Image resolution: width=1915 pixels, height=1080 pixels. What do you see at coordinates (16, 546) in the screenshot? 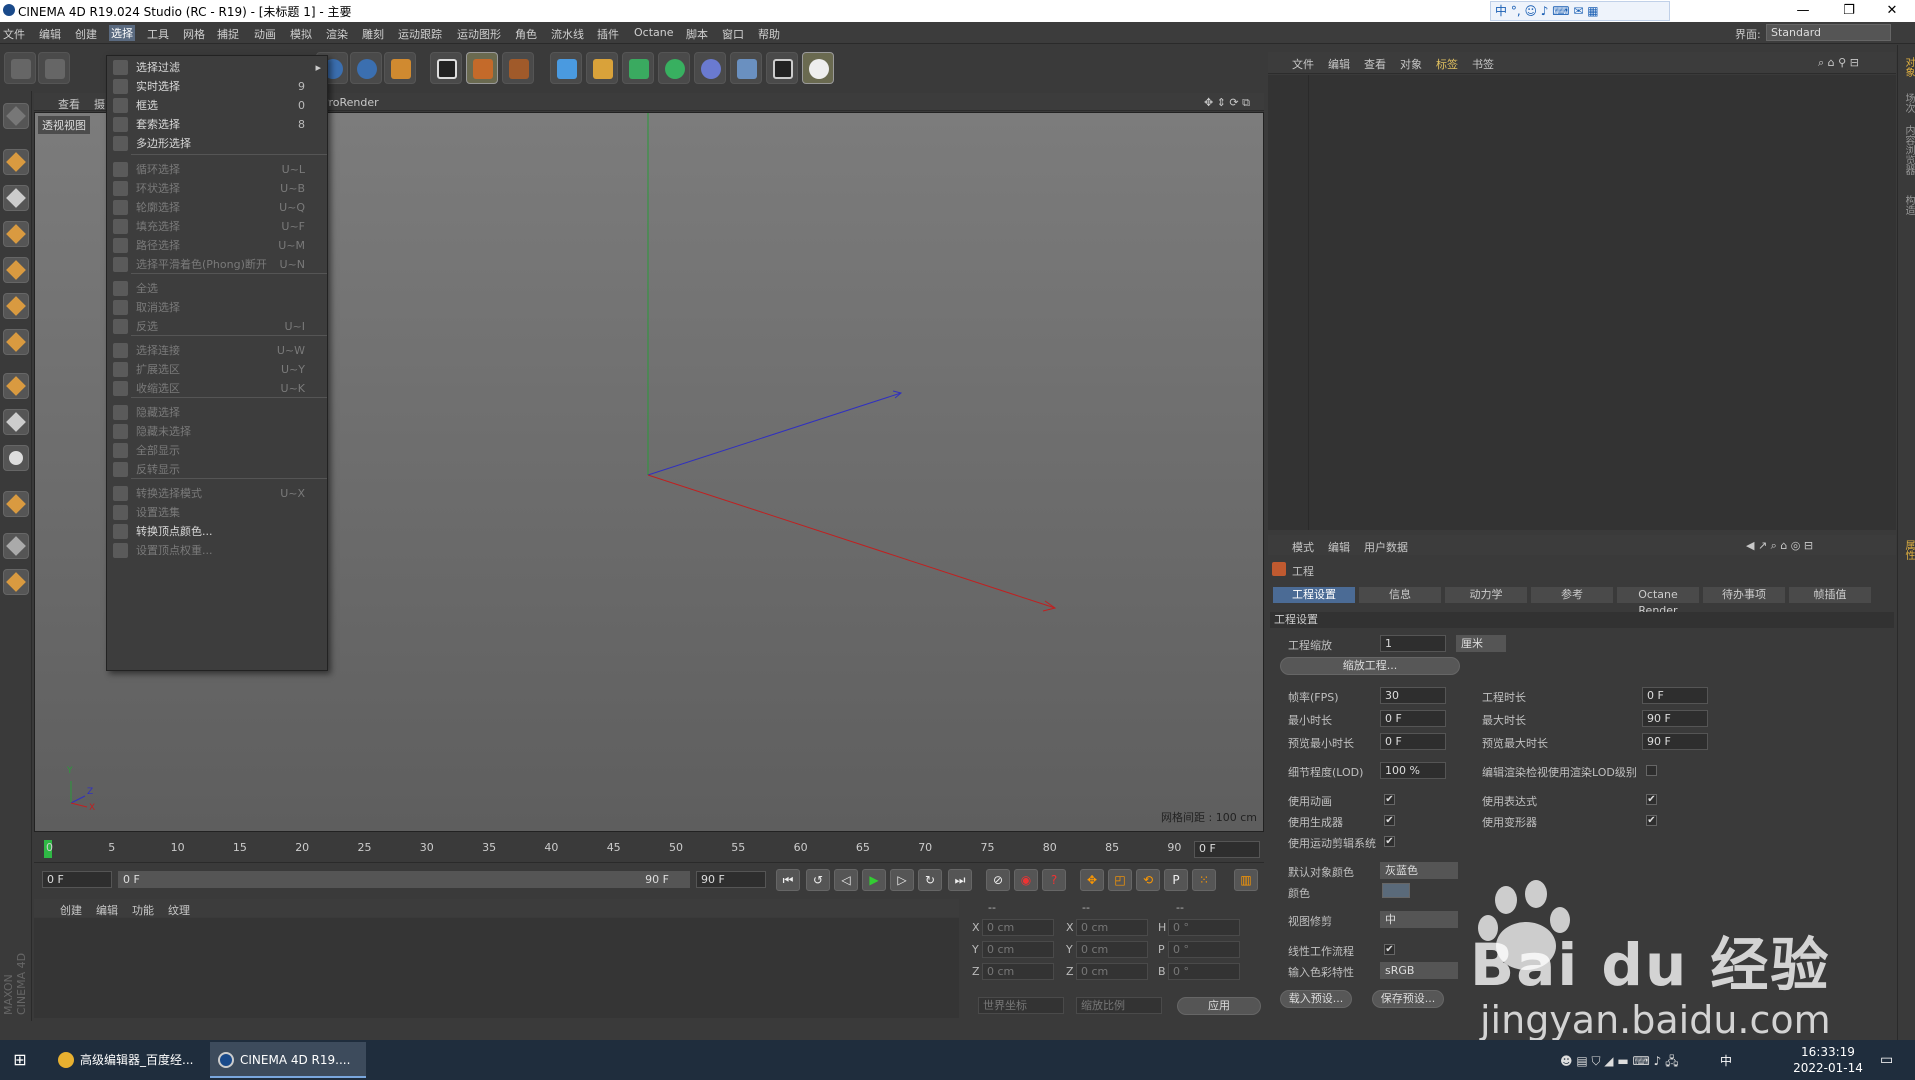
I see `workplane-lock-button` at bounding box center [16, 546].